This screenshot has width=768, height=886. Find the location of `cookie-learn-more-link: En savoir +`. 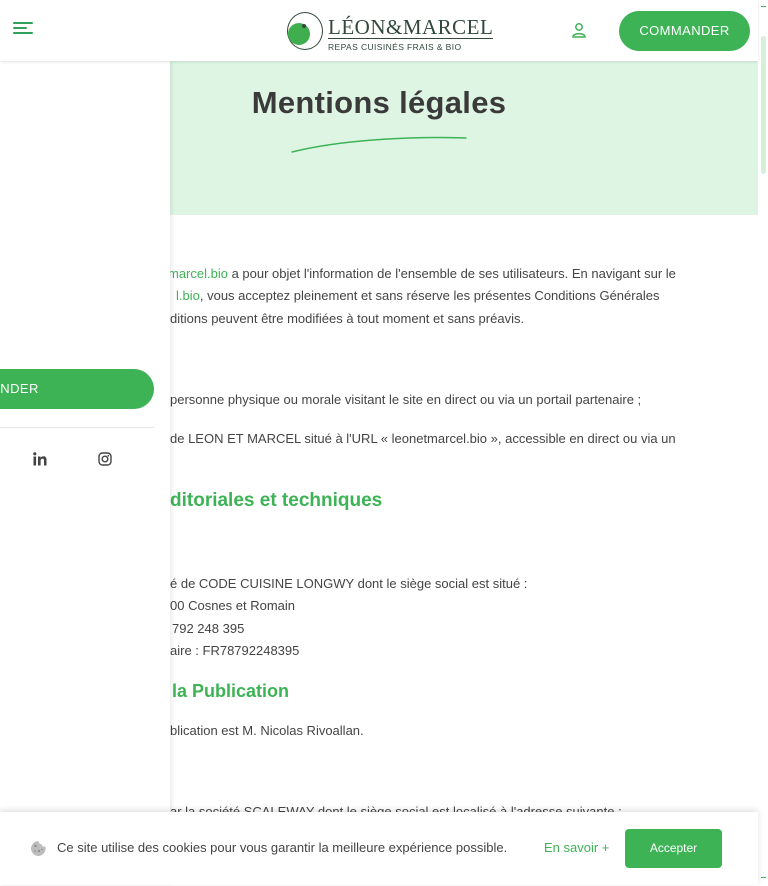

cookie-learn-more-link: En savoir + is located at coordinates (576, 847).